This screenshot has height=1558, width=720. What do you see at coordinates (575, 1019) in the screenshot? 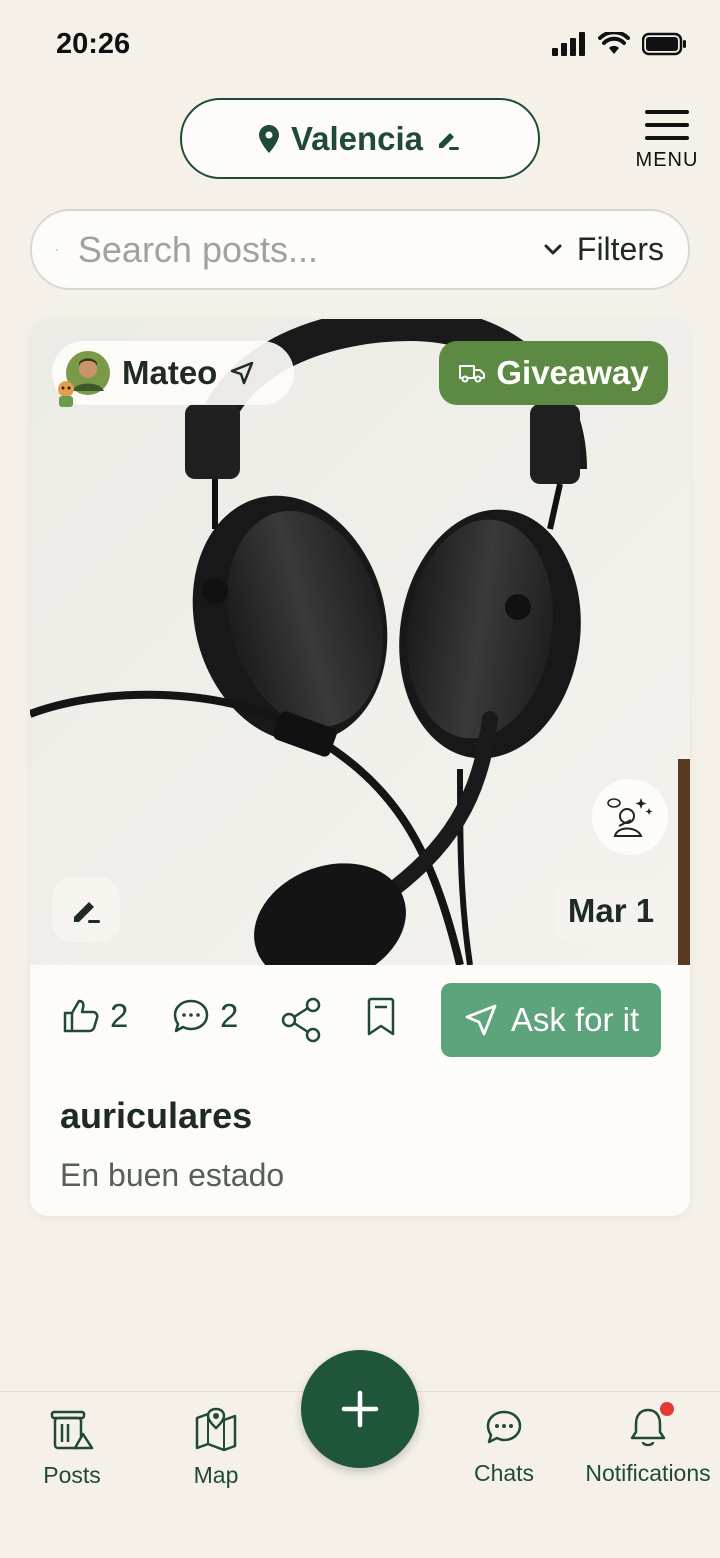
I see `ask-for-it-label: Ask for it` at bounding box center [575, 1019].